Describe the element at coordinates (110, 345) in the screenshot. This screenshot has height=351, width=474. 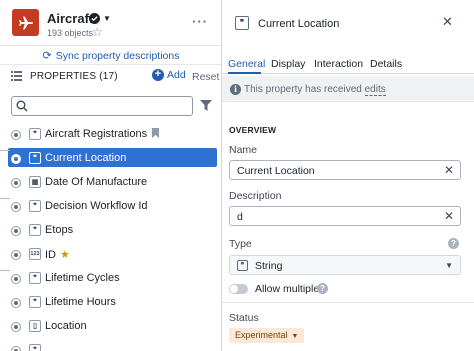
I see `property-row-partial: ❞` at that location.